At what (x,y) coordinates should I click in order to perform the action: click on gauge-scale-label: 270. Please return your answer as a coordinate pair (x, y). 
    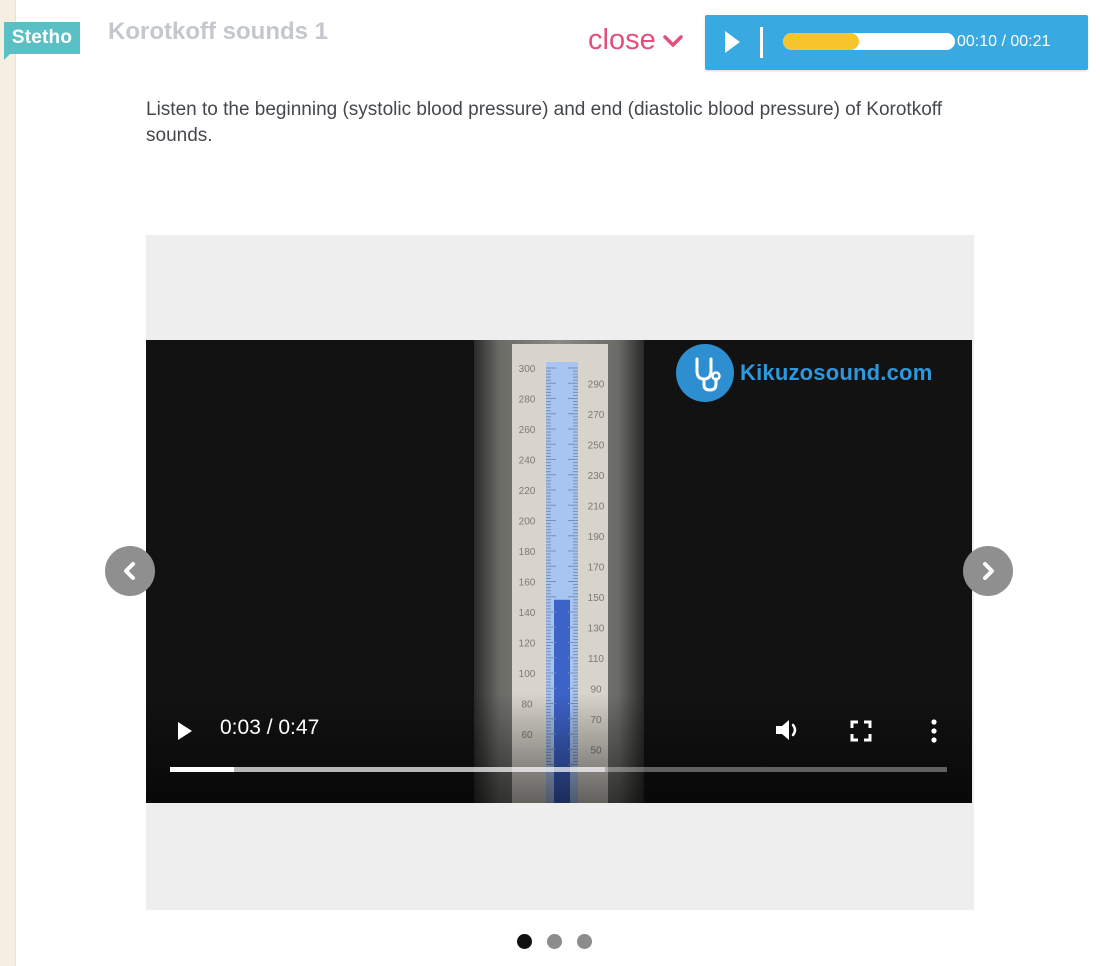
    Looking at the image, I should click on (596, 415).